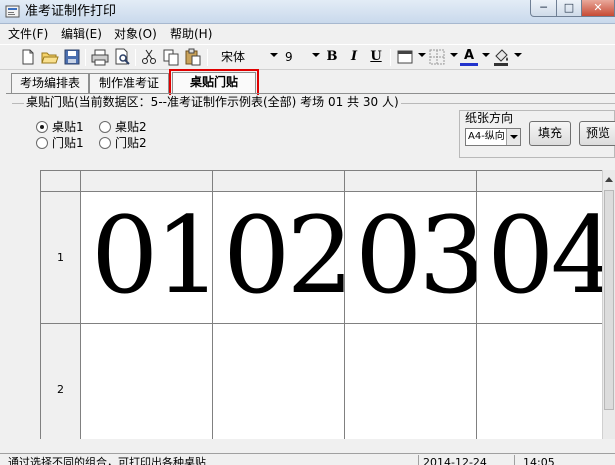 The image size is (615, 465). Describe the element at coordinates (12, 11) in the screenshot. I see `app-icon` at that location.